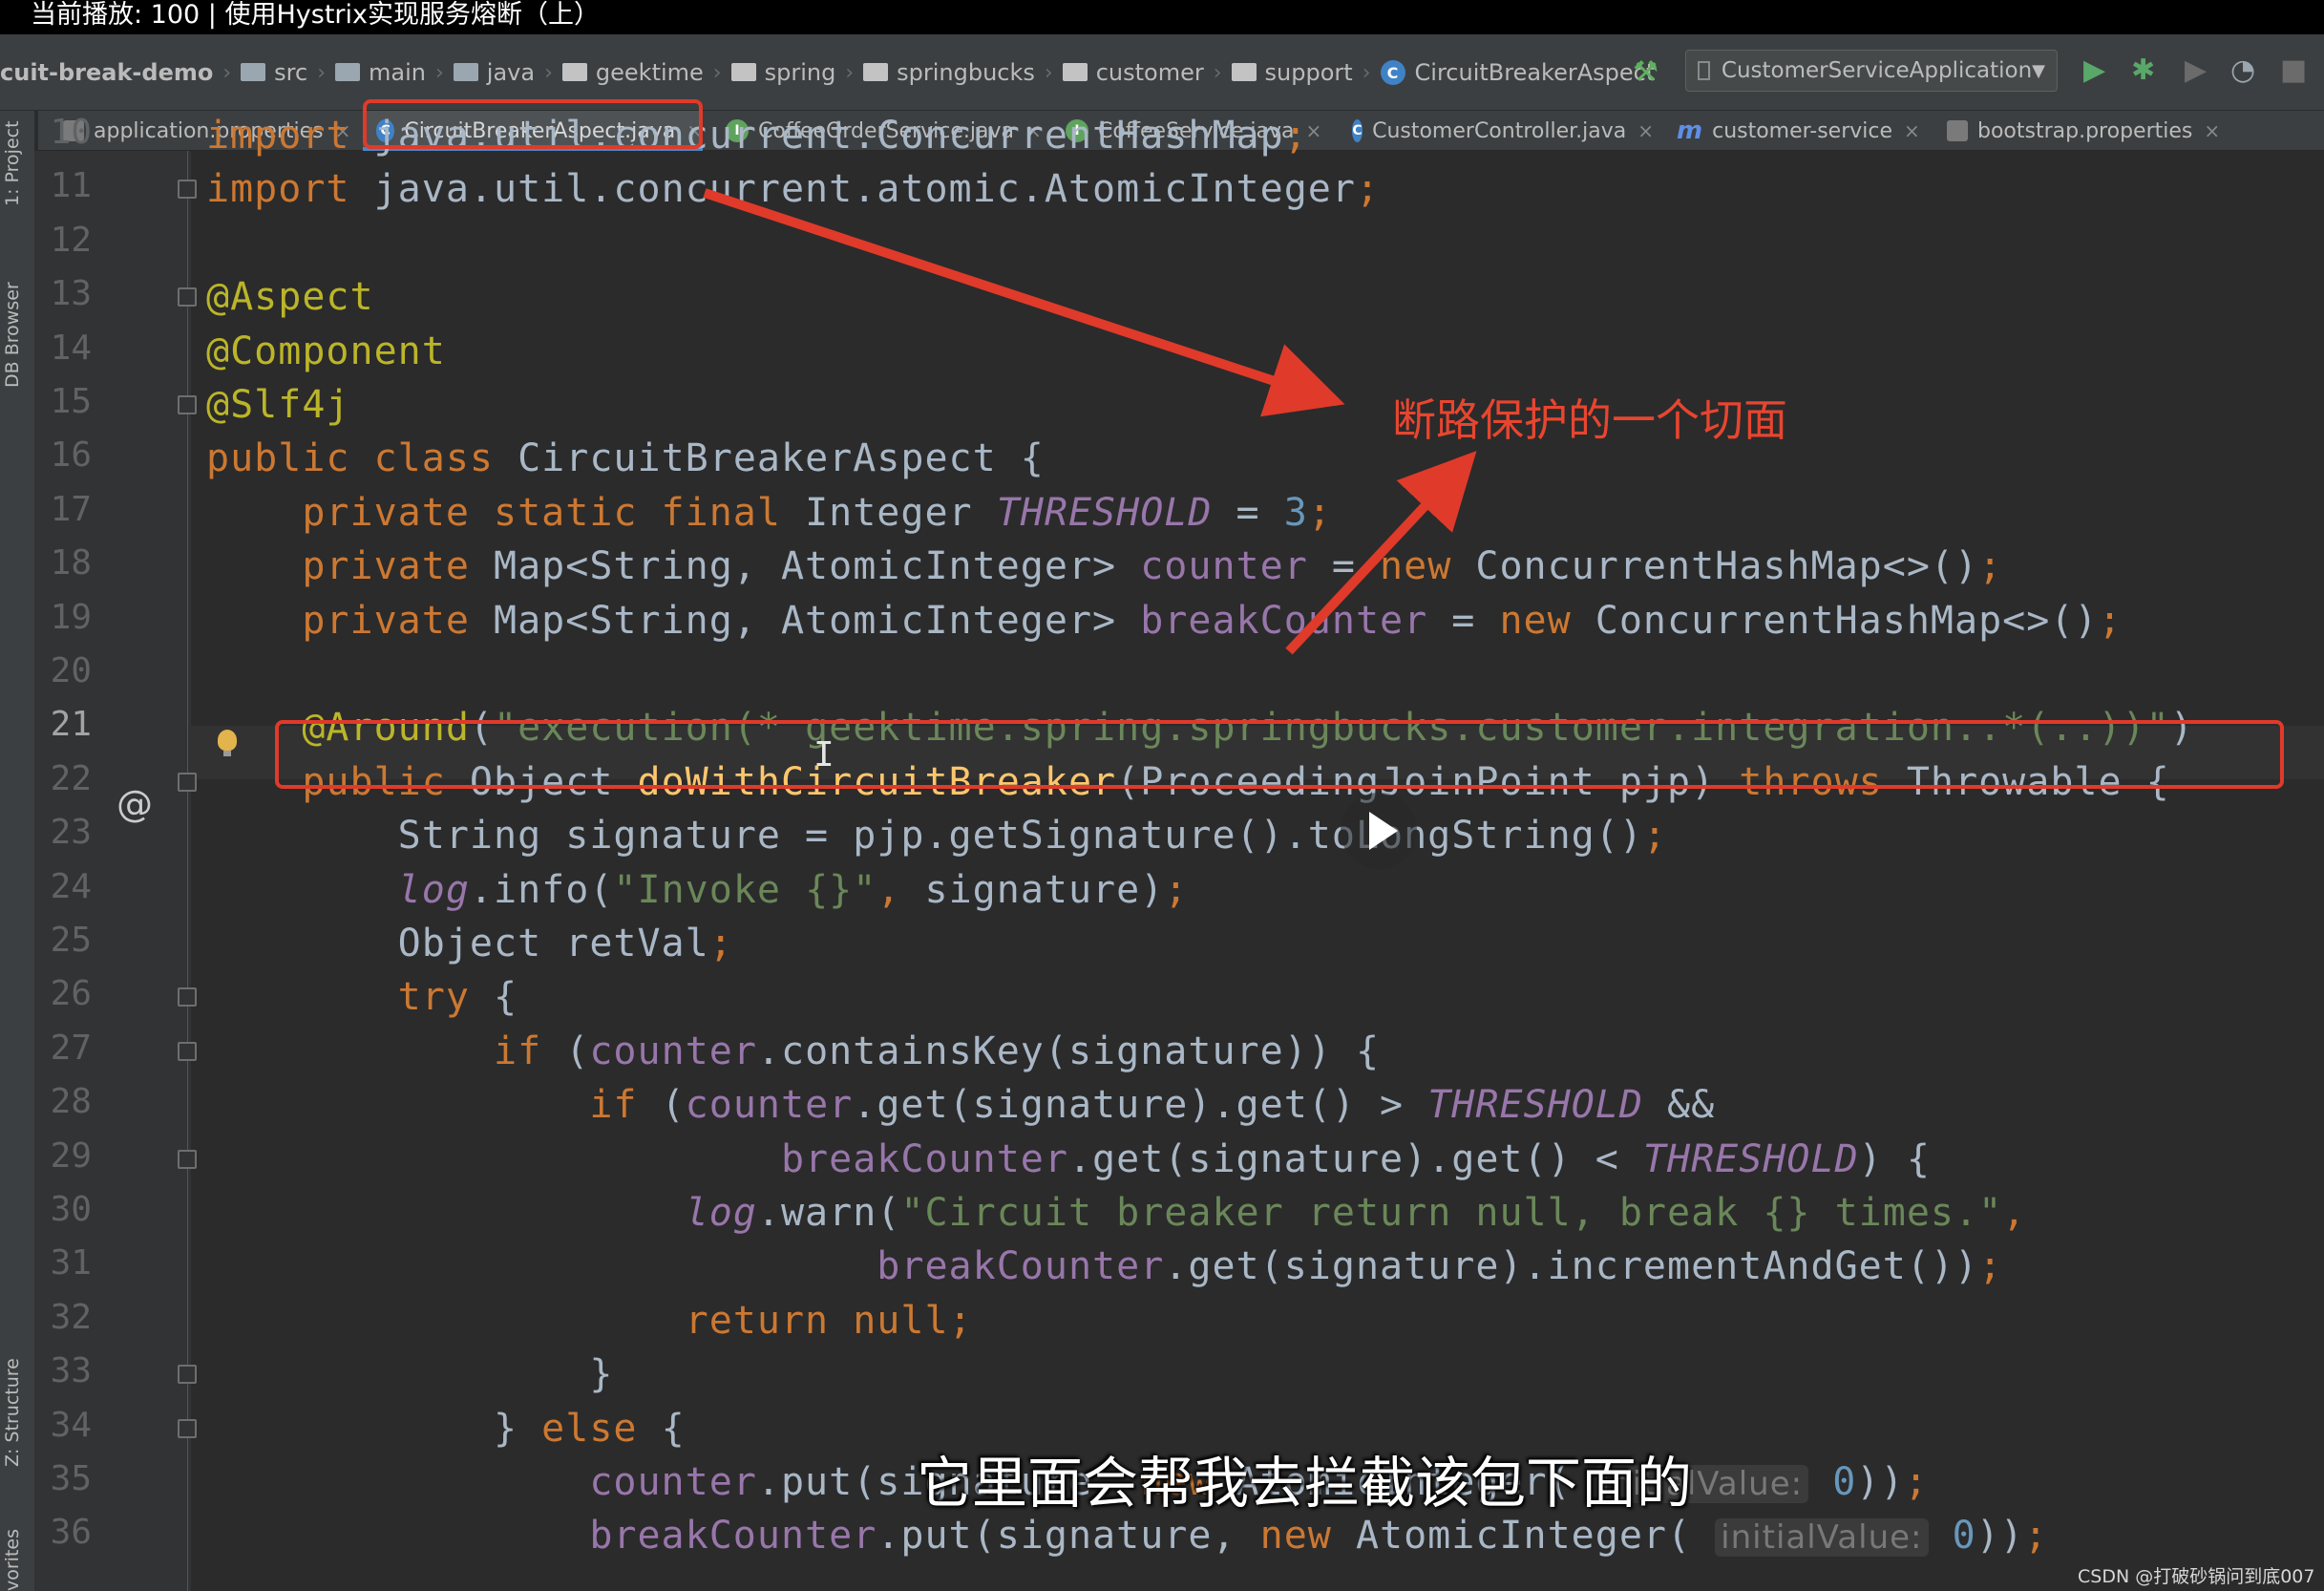  I want to click on code-token: "Invoke {}", so click(745, 890).